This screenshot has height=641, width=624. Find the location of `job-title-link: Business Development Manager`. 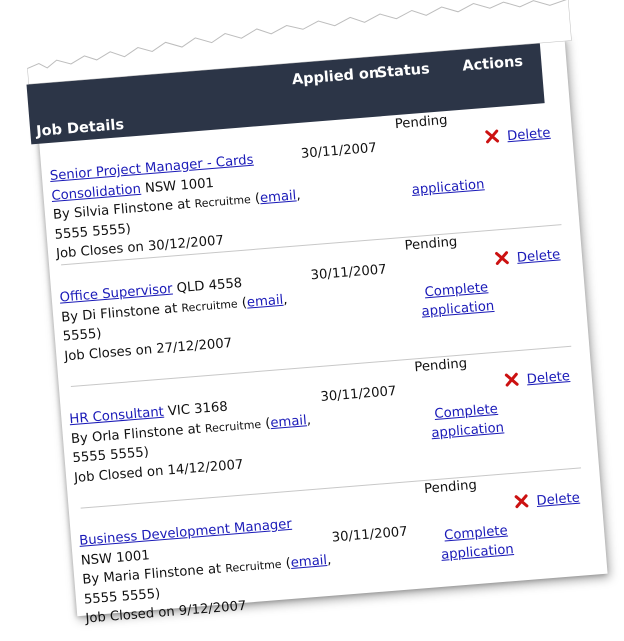

job-title-link: Business Development Manager is located at coordinates (186, 533).